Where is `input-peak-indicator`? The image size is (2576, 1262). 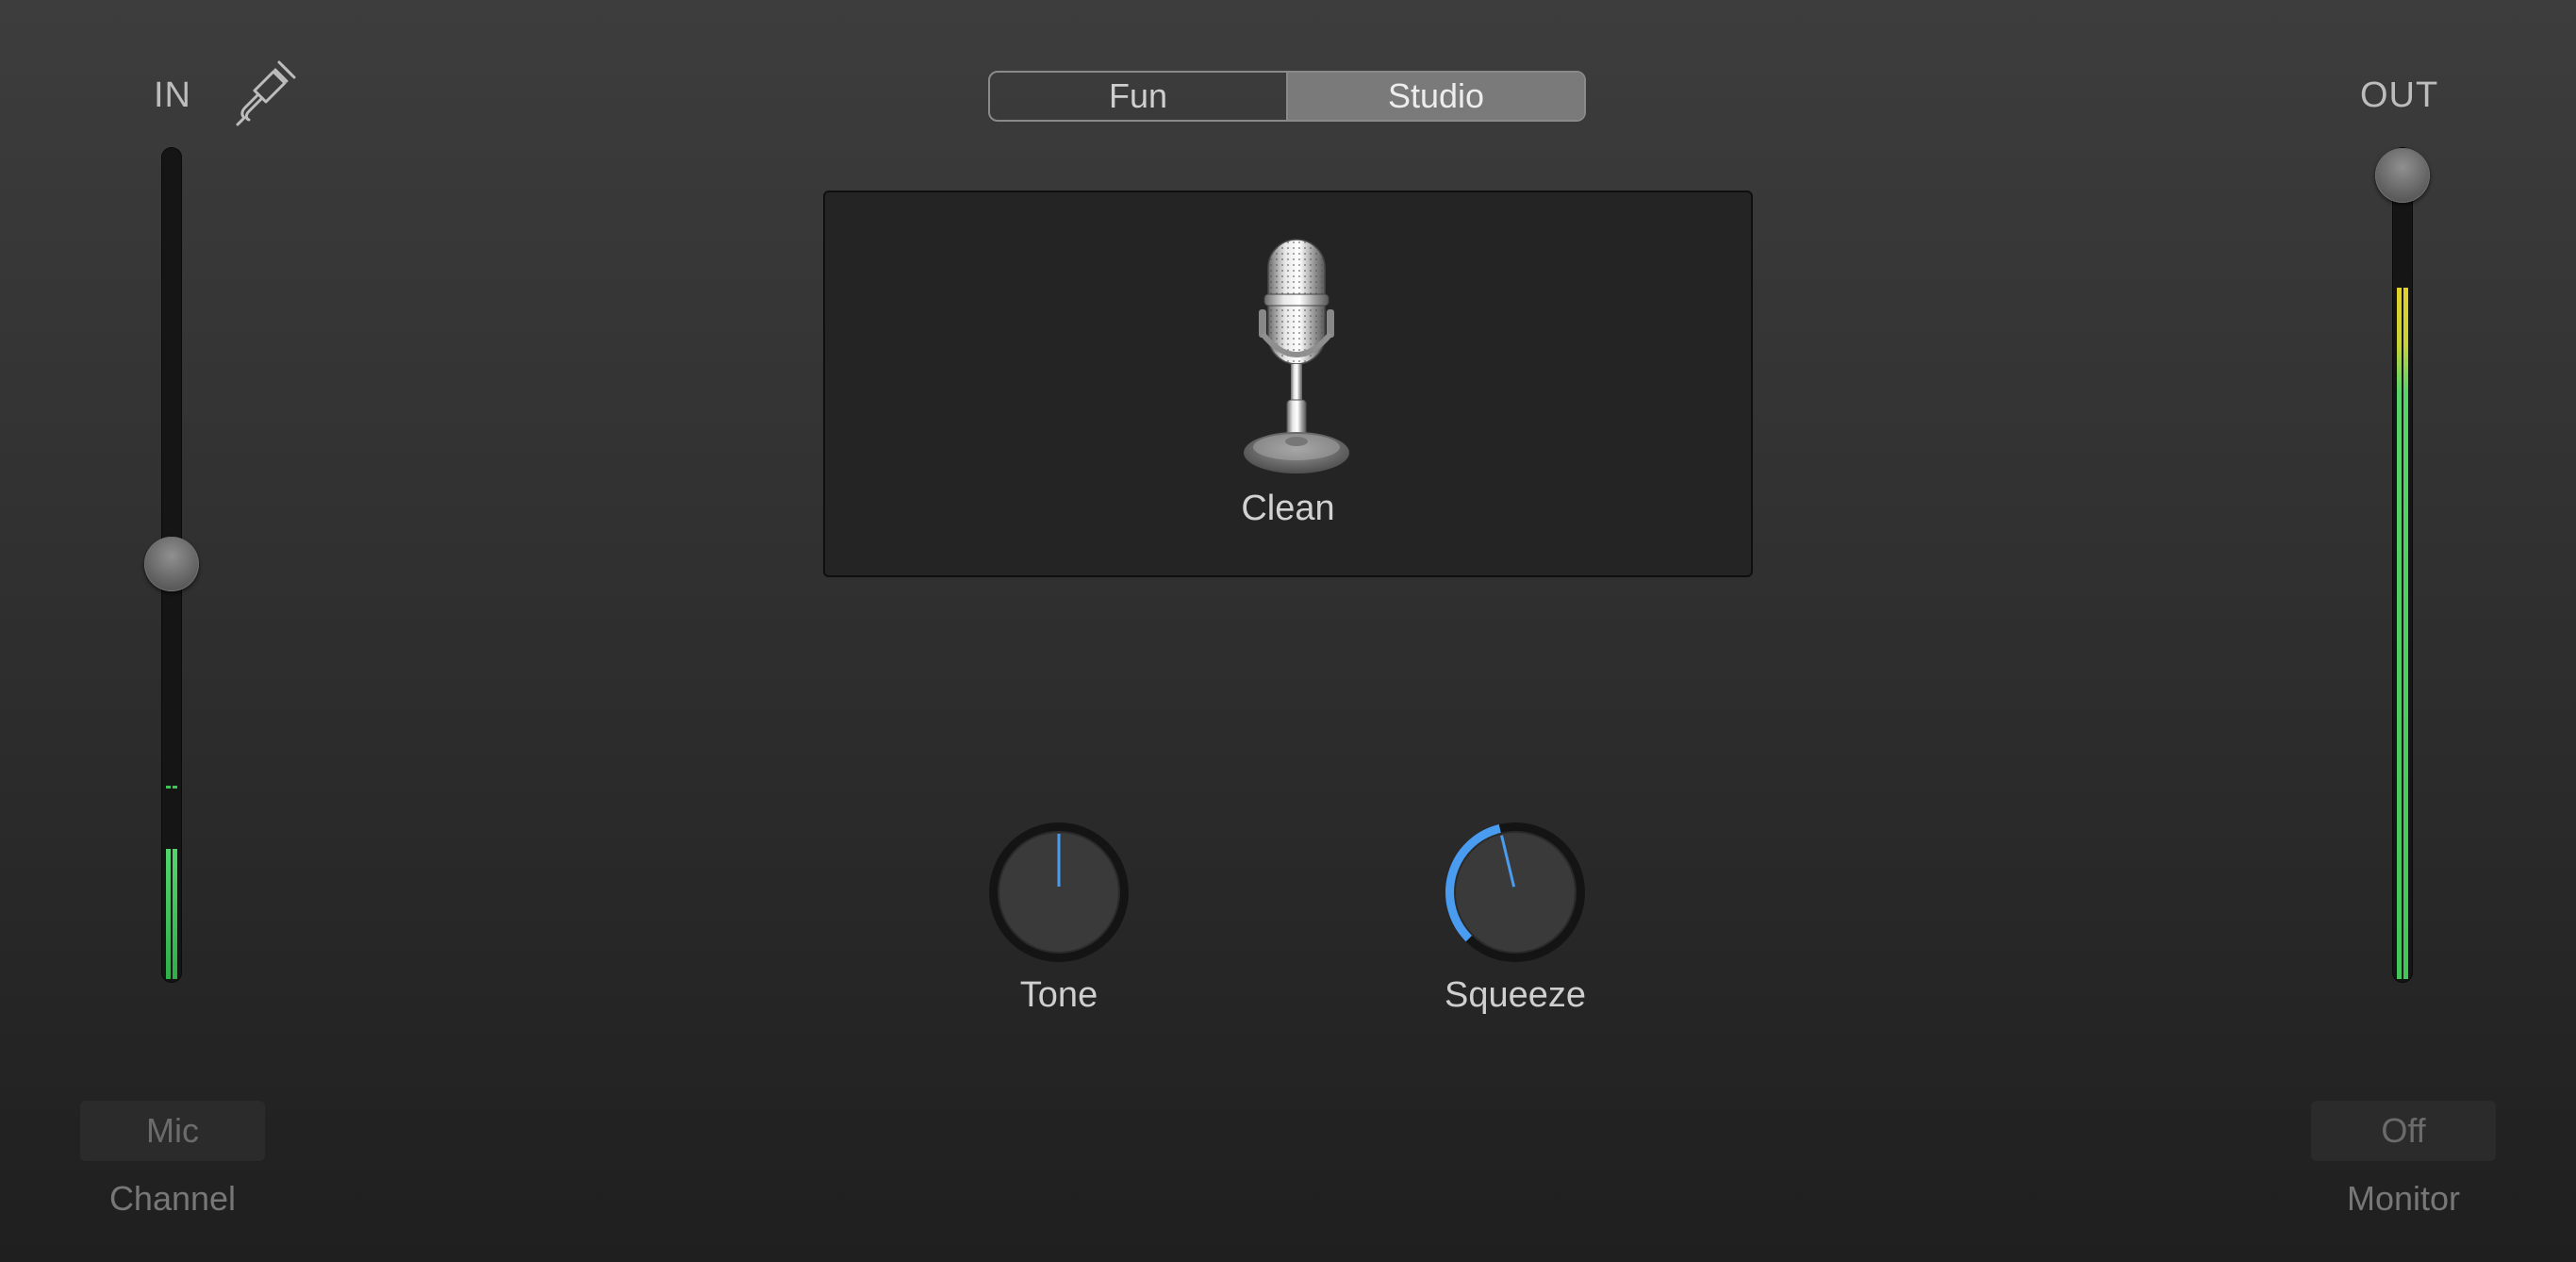 input-peak-indicator is located at coordinates (171, 788).